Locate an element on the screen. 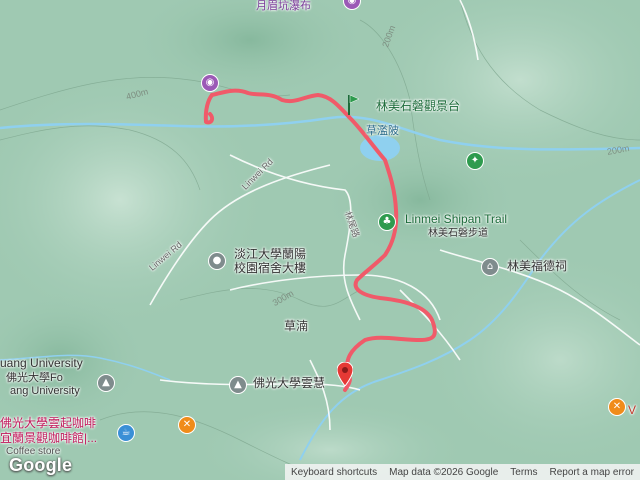  temple-icon: ⌂ is located at coordinates (490, 267).